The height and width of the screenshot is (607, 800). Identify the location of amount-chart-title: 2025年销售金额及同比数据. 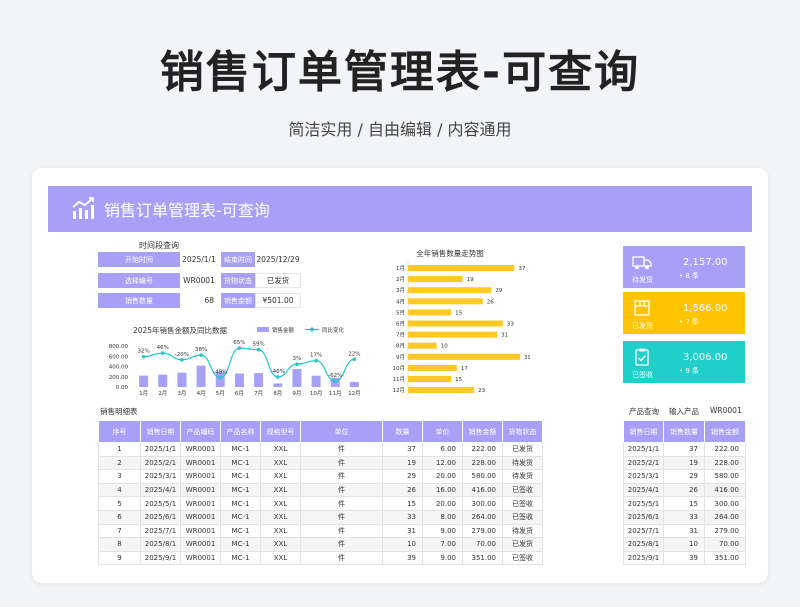
(180, 330).